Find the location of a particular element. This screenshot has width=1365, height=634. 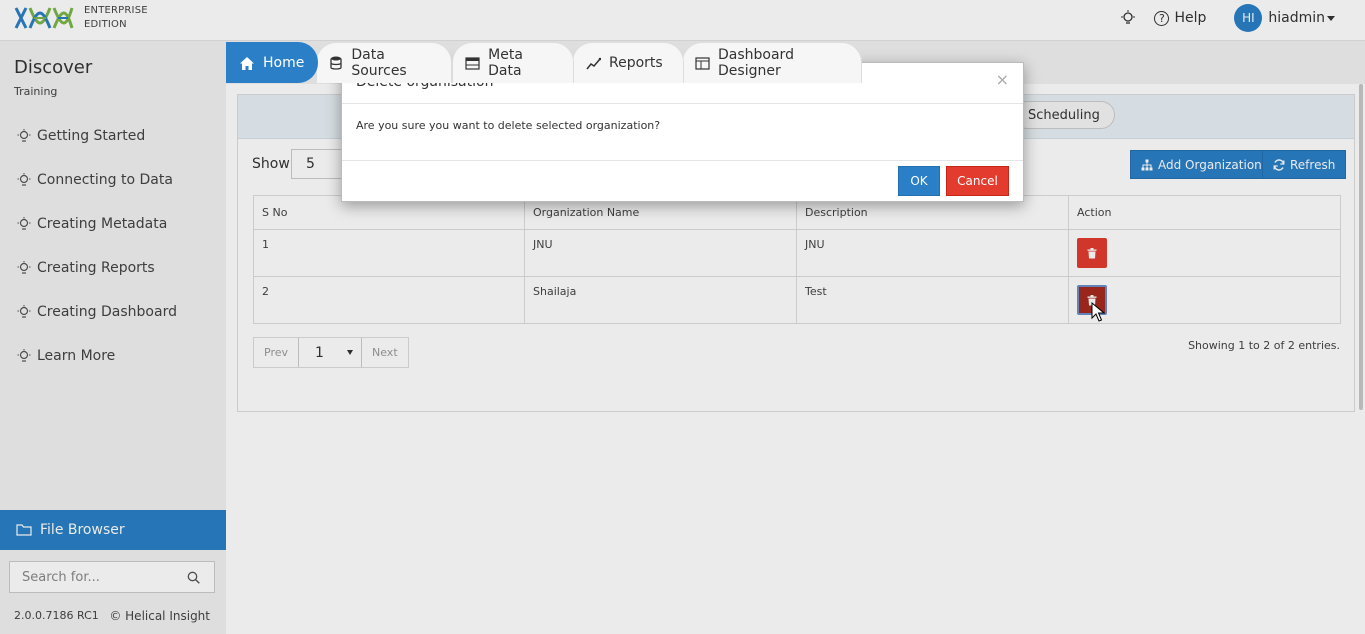

tab-label: Dashboard Designer is located at coordinates (756, 63).